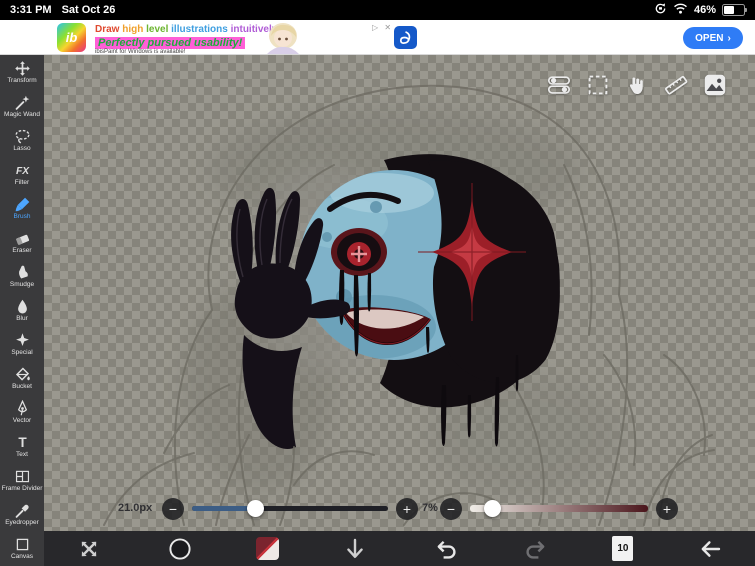 Image resolution: width=755 pixels, height=566 pixels. What do you see at coordinates (88, 10) in the screenshot?
I see `date: Sat Oct 26` at bounding box center [88, 10].